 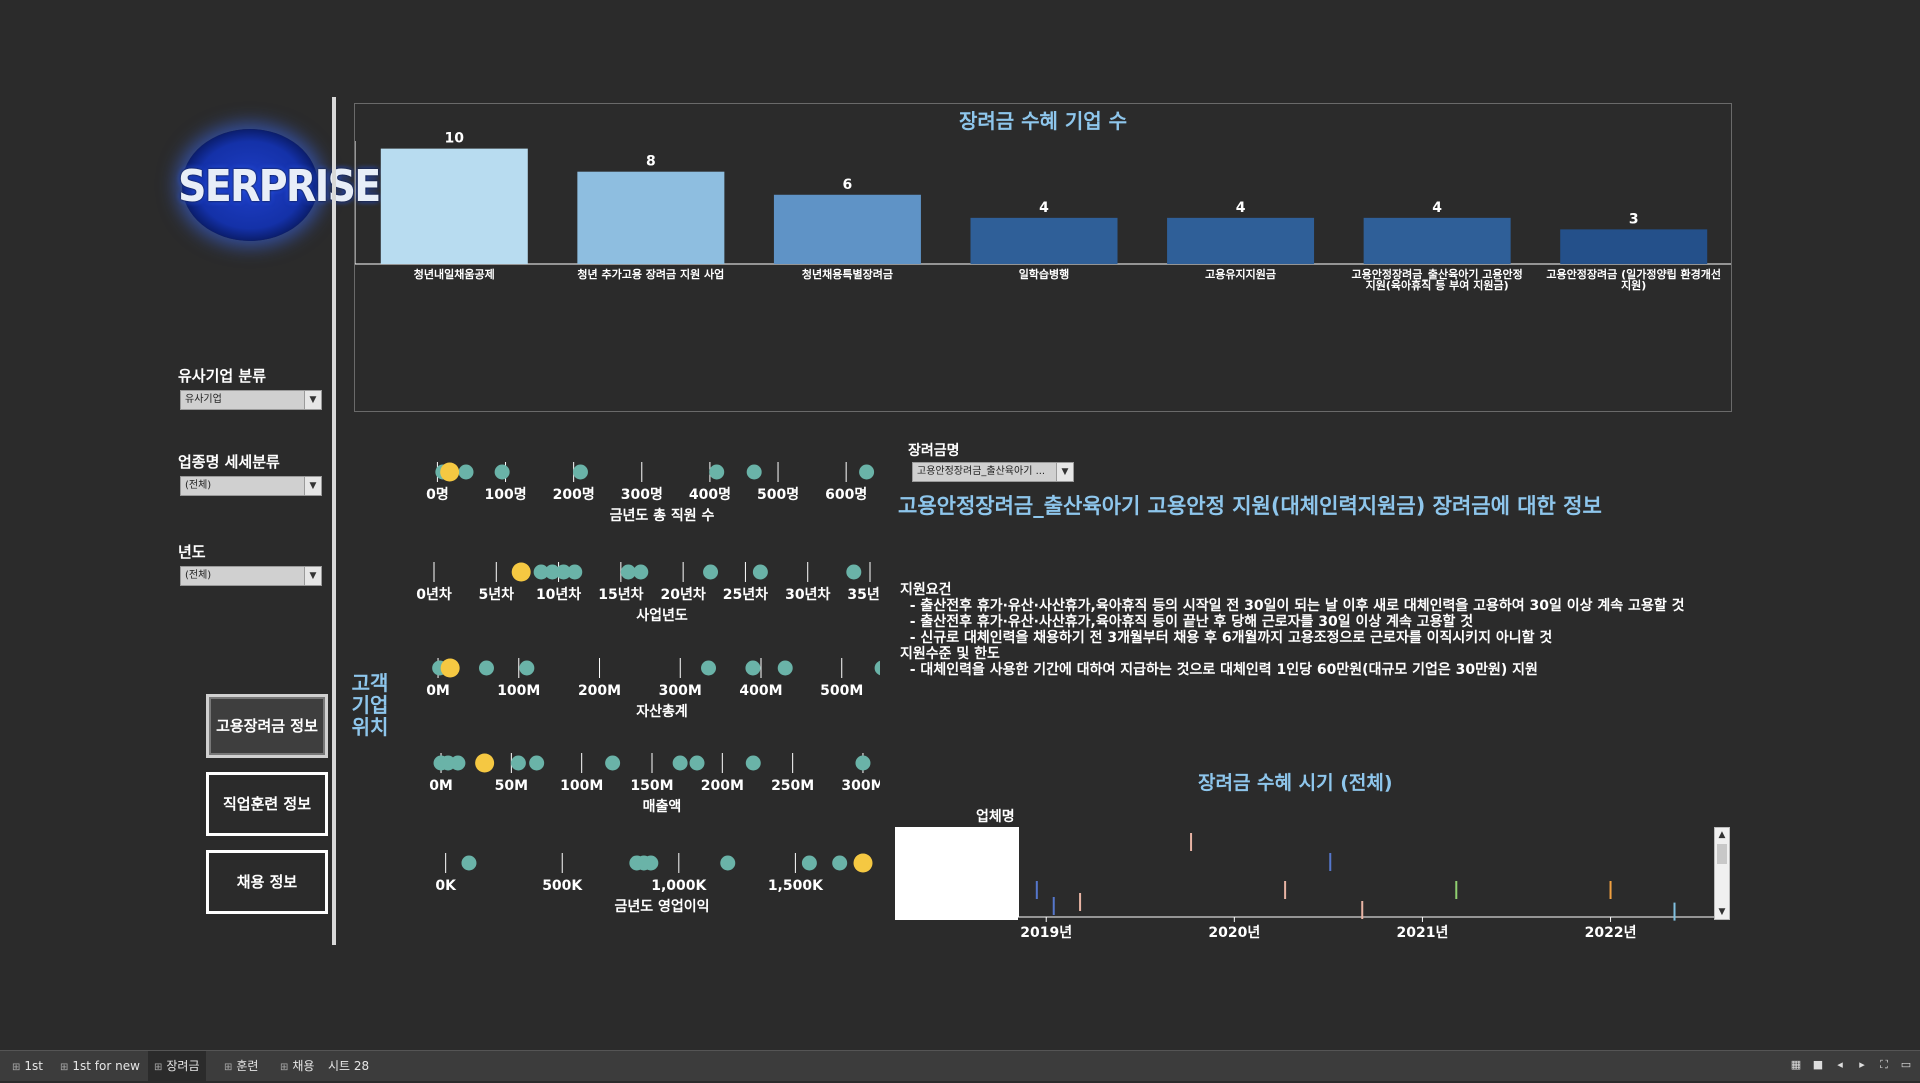 I want to click on sheet-tab: ⊞ 채용, so click(x=297, y=1066).